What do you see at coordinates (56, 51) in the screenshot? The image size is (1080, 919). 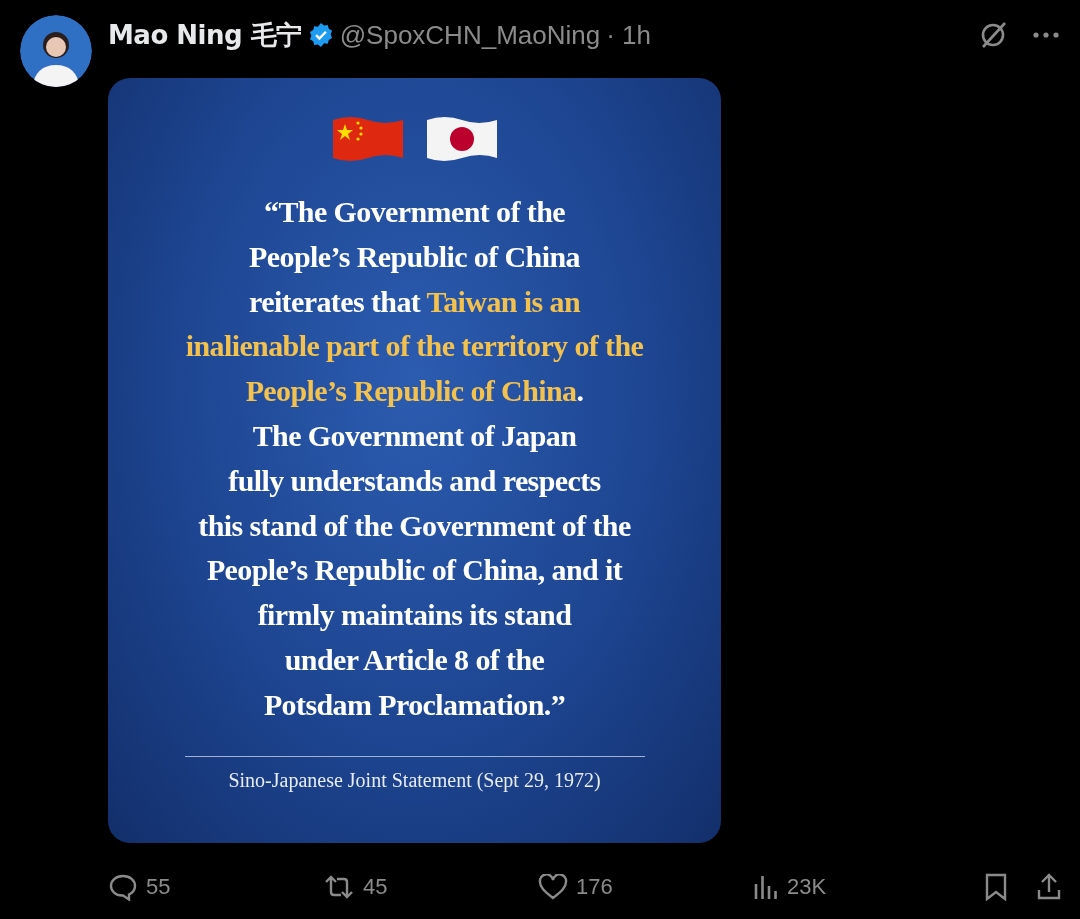 I see `avatar` at bounding box center [56, 51].